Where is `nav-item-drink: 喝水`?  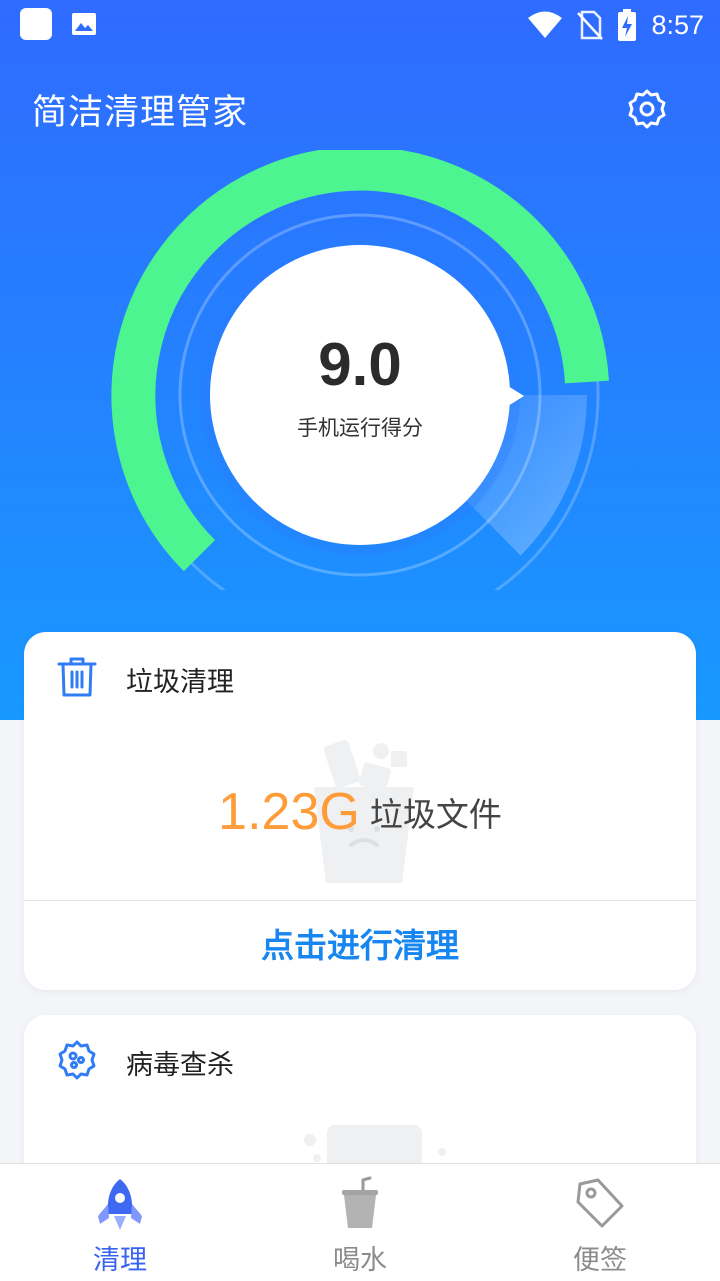
nav-item-drink: 喝水 is located at coordinates (360, 1222).